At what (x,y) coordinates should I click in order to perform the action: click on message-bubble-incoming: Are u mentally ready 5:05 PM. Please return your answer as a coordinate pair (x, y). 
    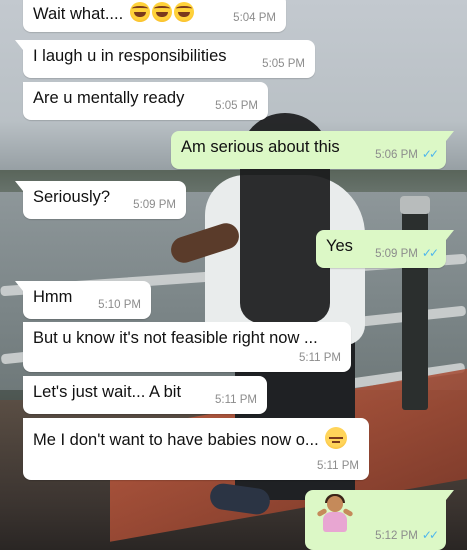
    Looking at the image, I should click on (145, 101).